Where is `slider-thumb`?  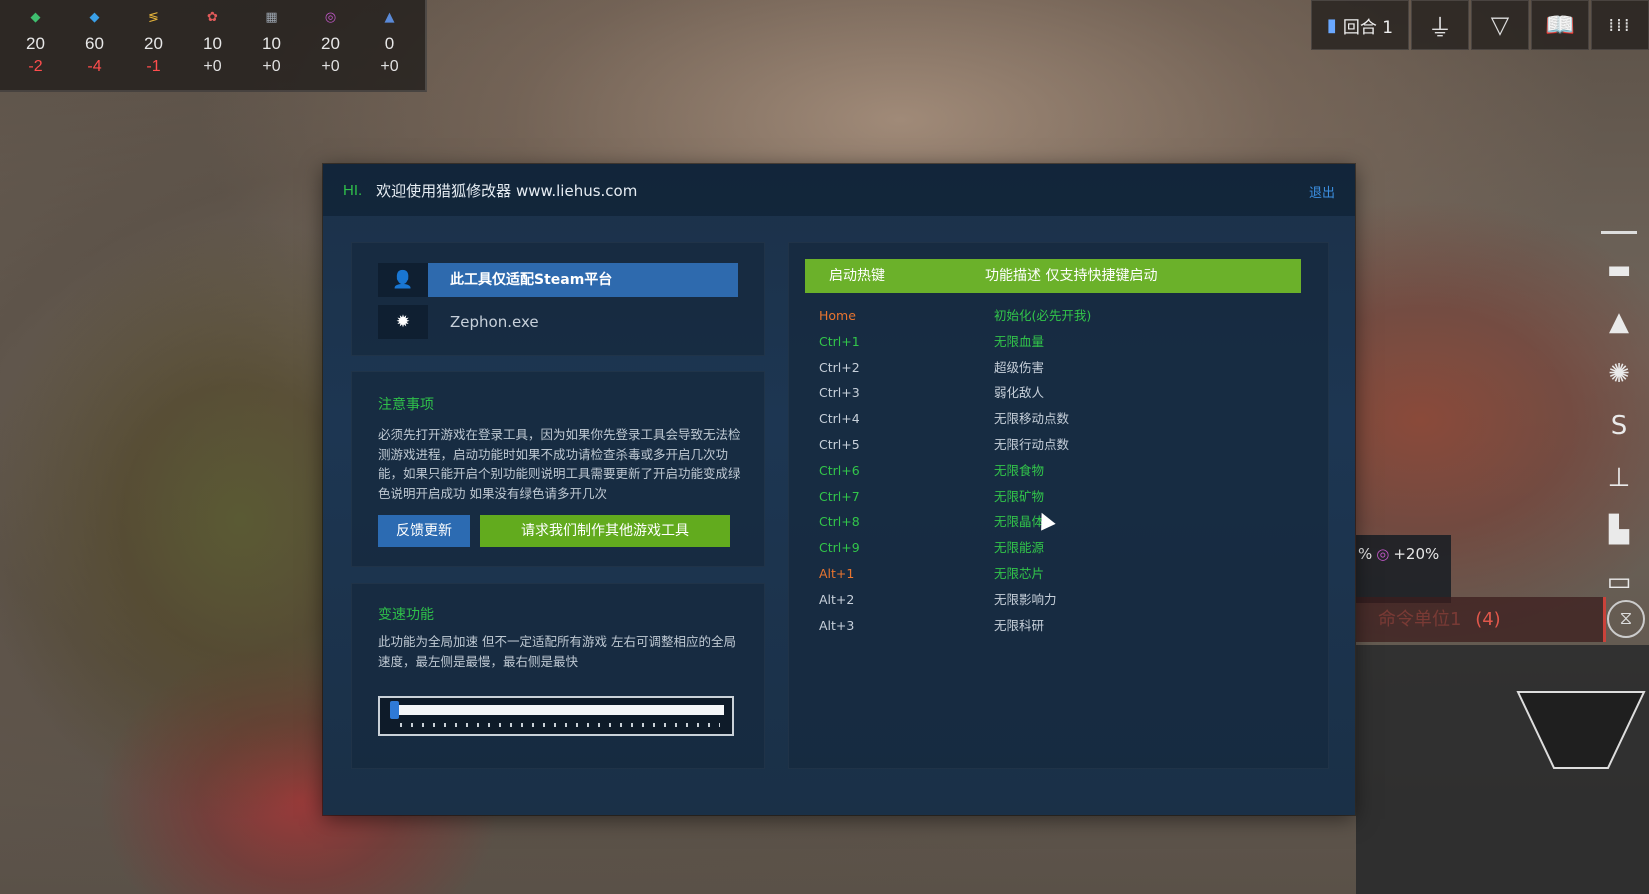 slider-thumb is located at coordinates (394, 710).